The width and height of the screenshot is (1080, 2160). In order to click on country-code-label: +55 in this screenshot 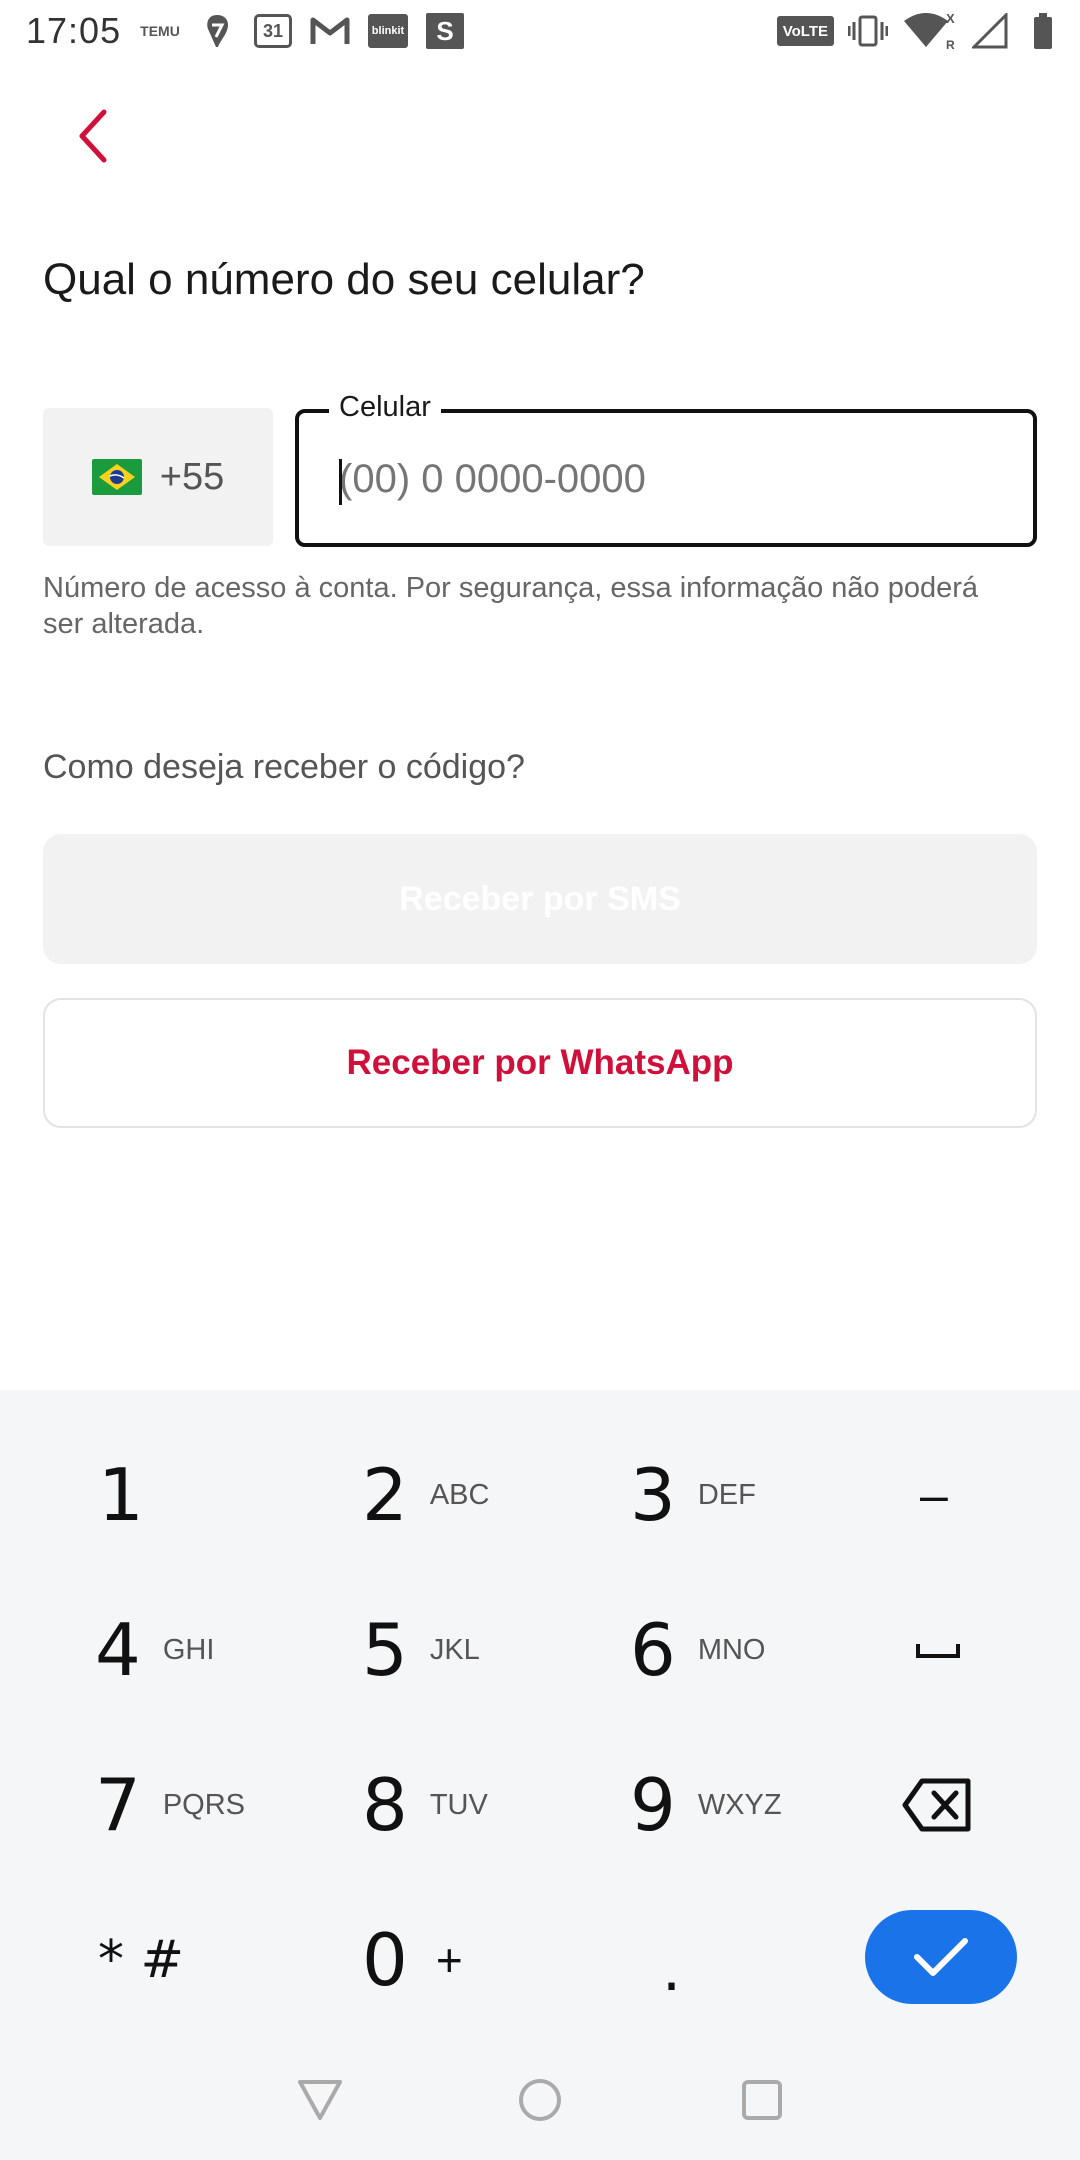, I will do `click(192, 476)`.